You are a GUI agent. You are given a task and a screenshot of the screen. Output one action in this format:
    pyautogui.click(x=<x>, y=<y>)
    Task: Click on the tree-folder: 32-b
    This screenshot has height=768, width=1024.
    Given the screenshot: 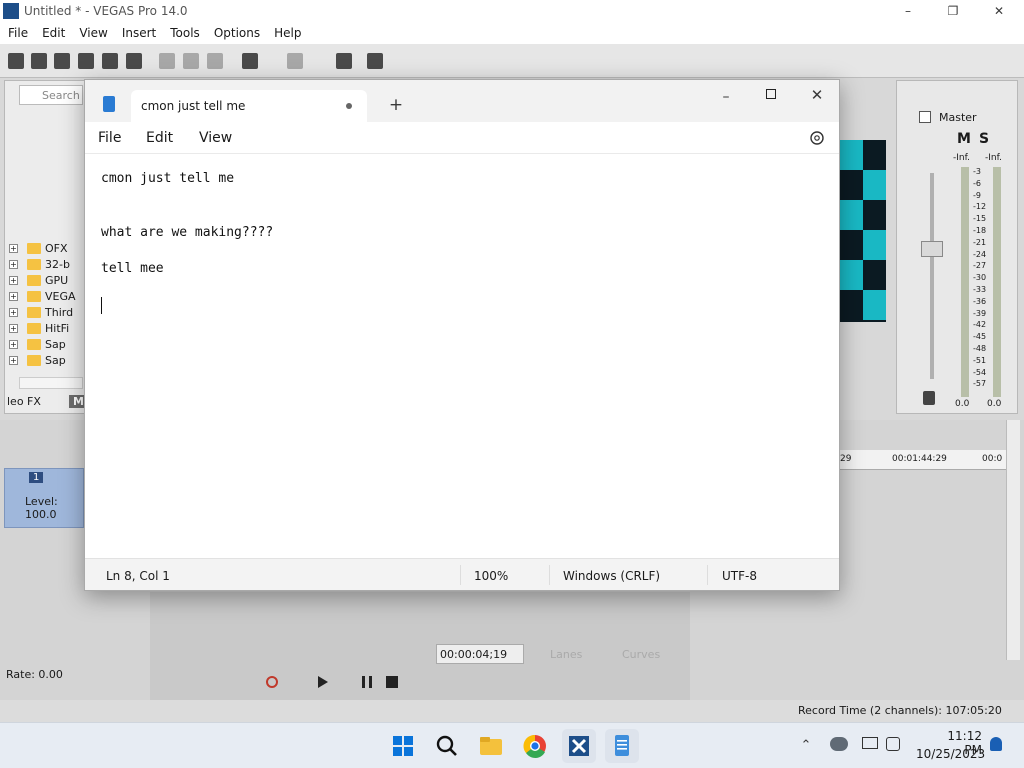 What is the action you would take?
    pyautogui.click(x=57, y=264)
    